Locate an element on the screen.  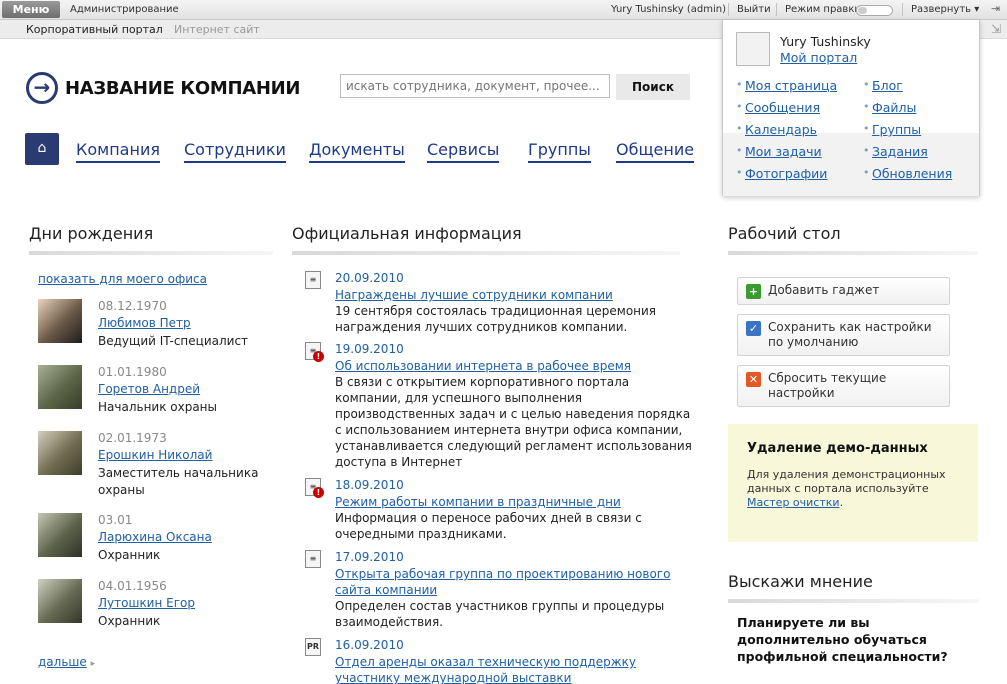
employee-name-link: Лутошкин Егор is located at coordinates (146, 603).